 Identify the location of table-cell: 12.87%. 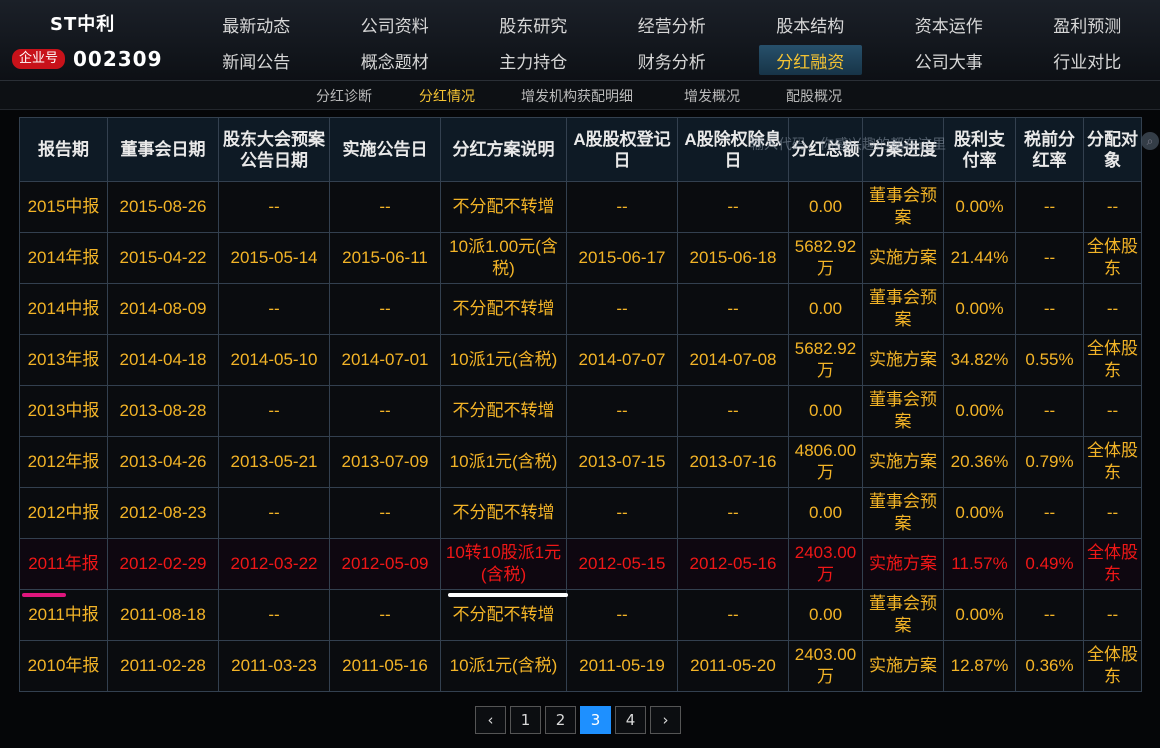
(979, 666).